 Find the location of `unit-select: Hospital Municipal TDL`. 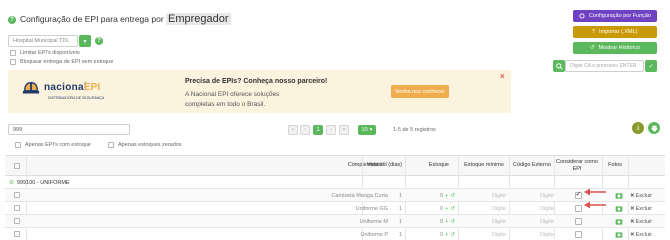

unit-select: Hospital Municipal TDL is located at coordinates (43, 41).